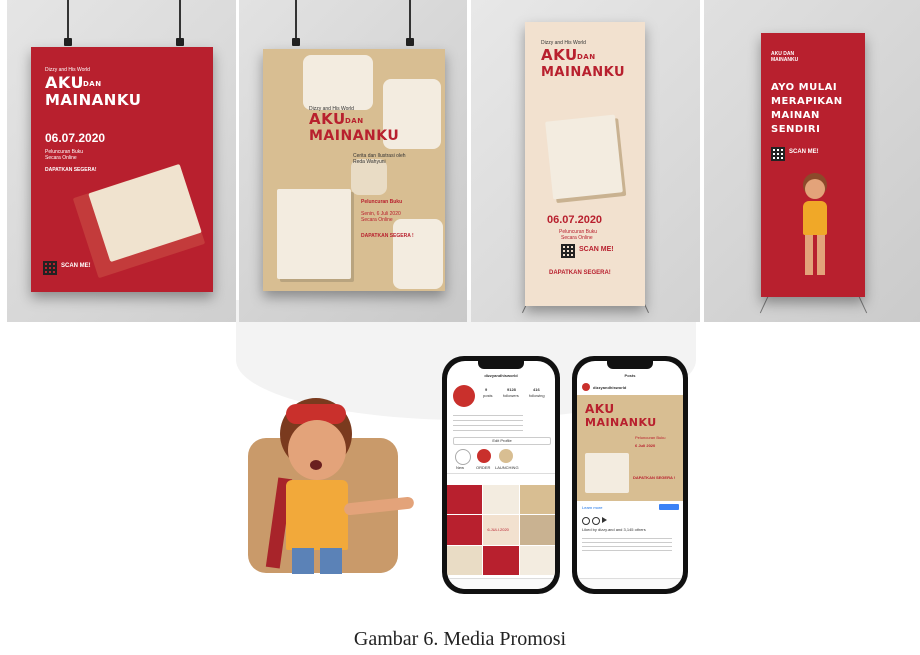 This screenshot has width=920, height=655. I want to click on poster-line1: AYO MULAI, so click(804, 87).